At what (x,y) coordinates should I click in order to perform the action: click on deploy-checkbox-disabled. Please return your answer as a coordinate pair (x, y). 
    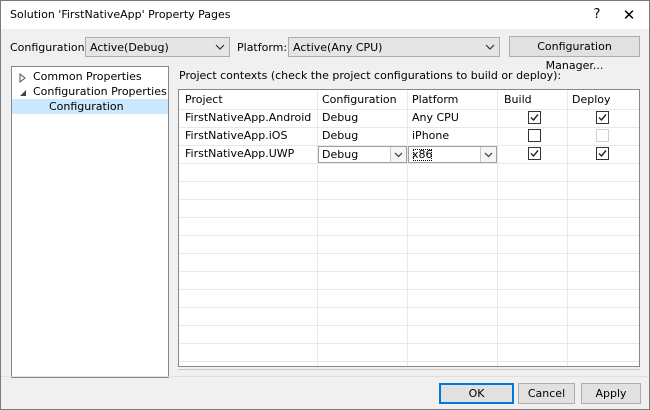
    Looking at the image, I should click on (602, 135).